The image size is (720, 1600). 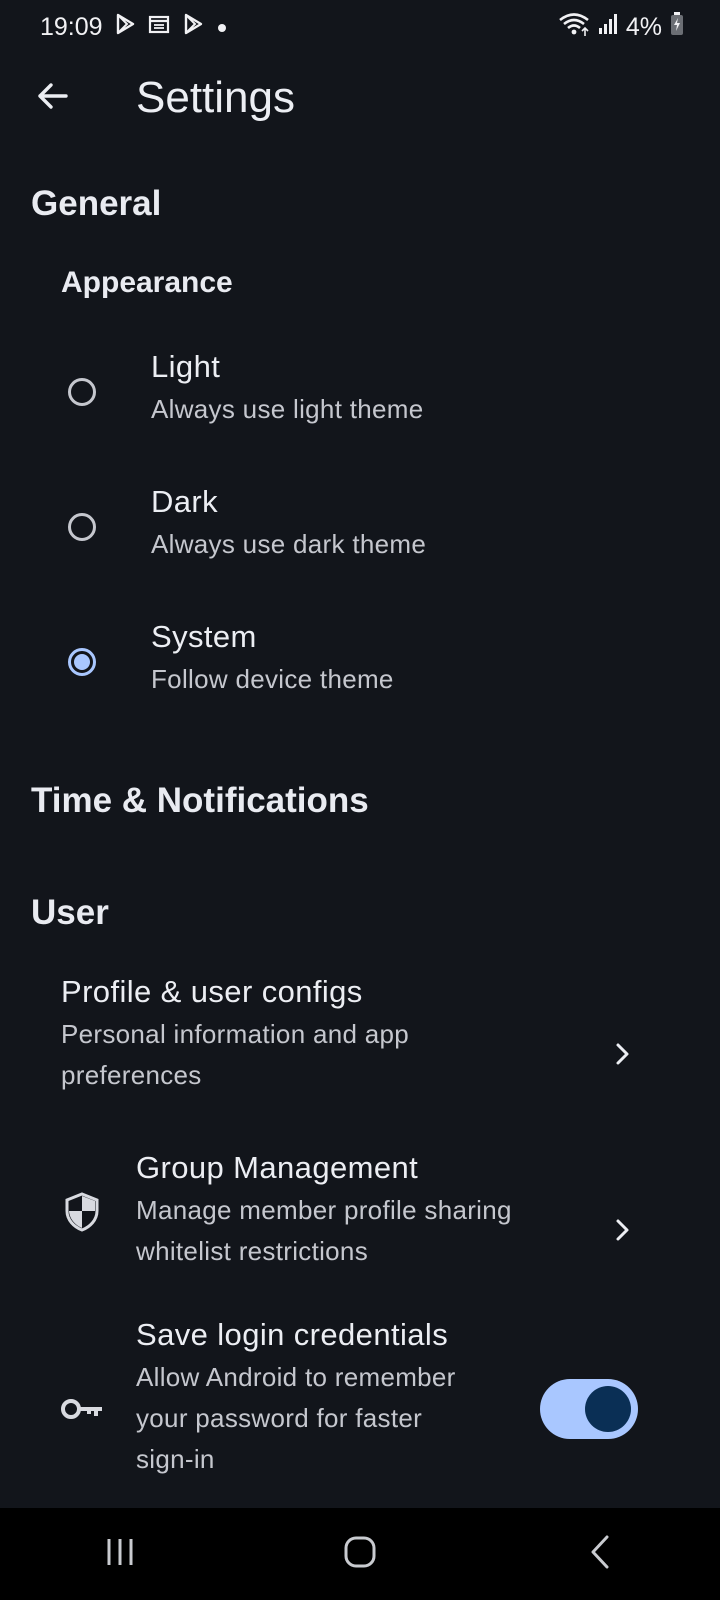 I want to click on calendar-icon, so click(x=159, y=27).